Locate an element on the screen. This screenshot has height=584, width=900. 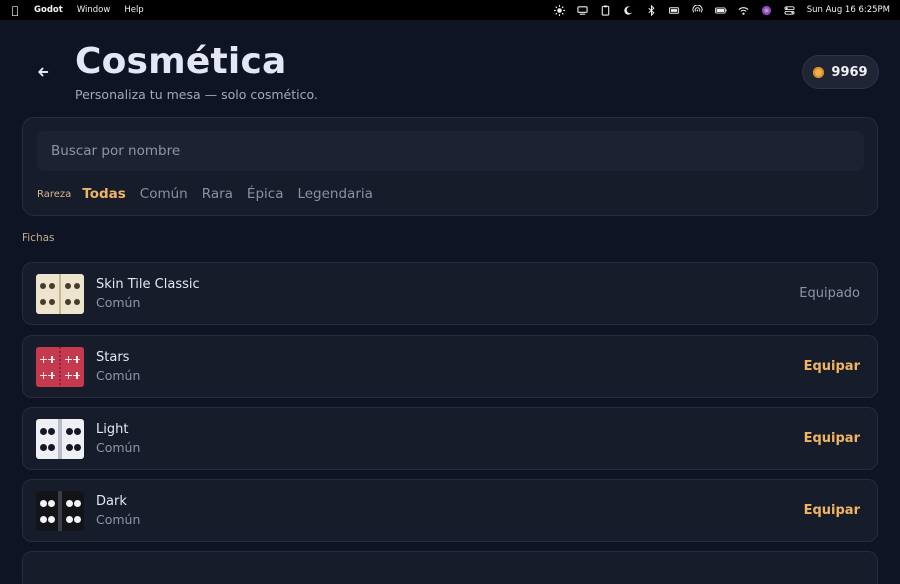
rarity-filter: Rareza Todas Común Rara Épica Legendaria is located at coordinates (212, 194).